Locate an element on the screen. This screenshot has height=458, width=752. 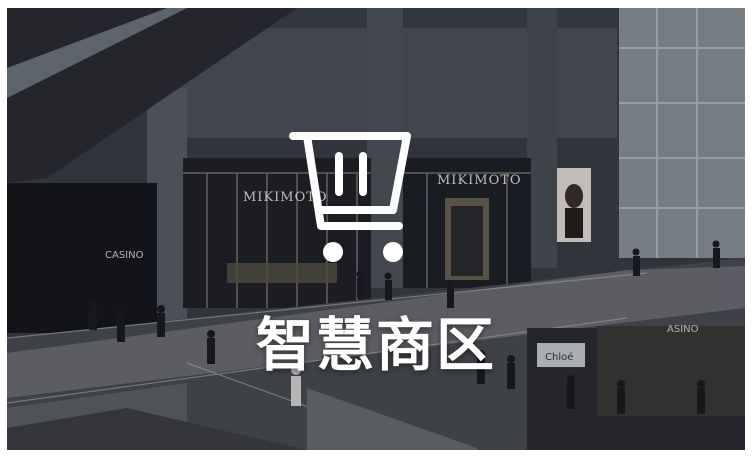
shopping-cart-icon is located at coordinates (350, 197).